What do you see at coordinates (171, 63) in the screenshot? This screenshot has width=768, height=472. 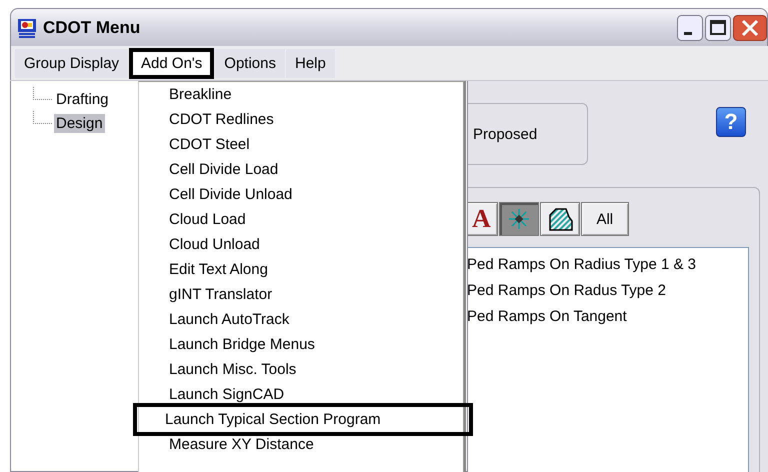 I see `menu-item: Add On's` at bounding box center [171, 63].